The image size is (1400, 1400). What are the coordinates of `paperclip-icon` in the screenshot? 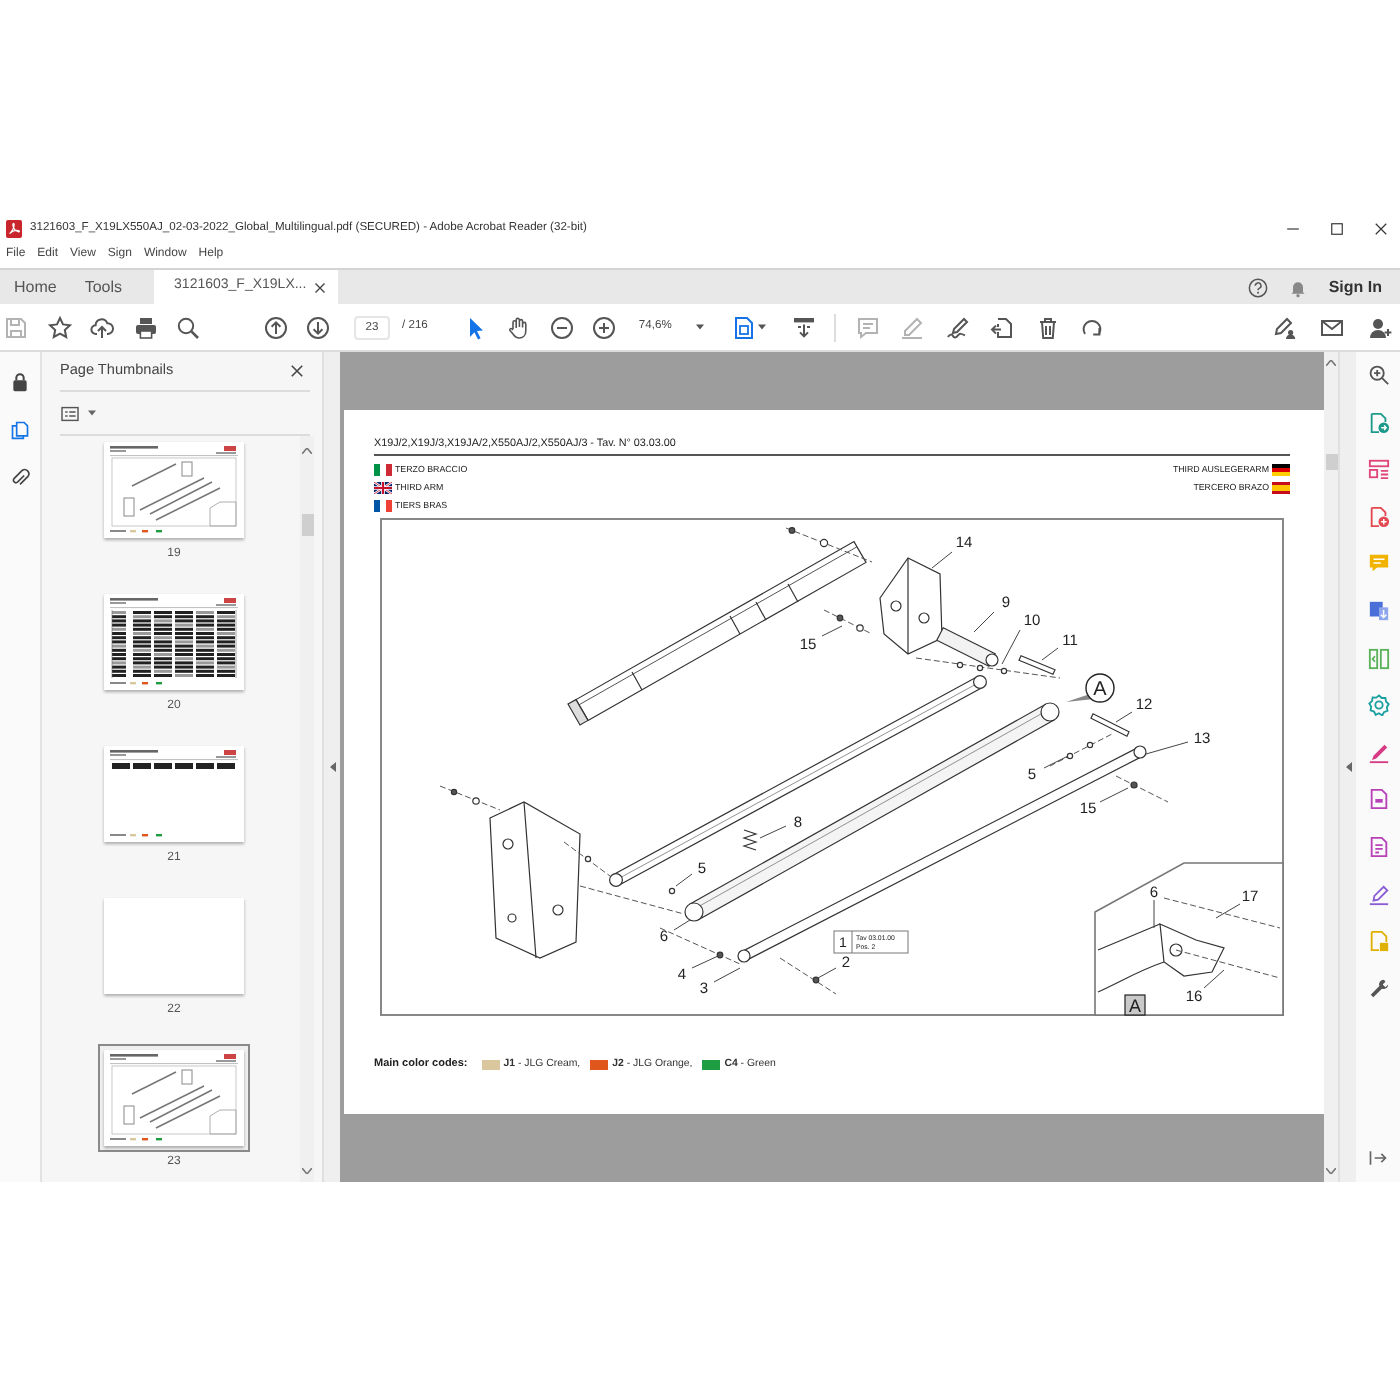 It's located at (20, 478).